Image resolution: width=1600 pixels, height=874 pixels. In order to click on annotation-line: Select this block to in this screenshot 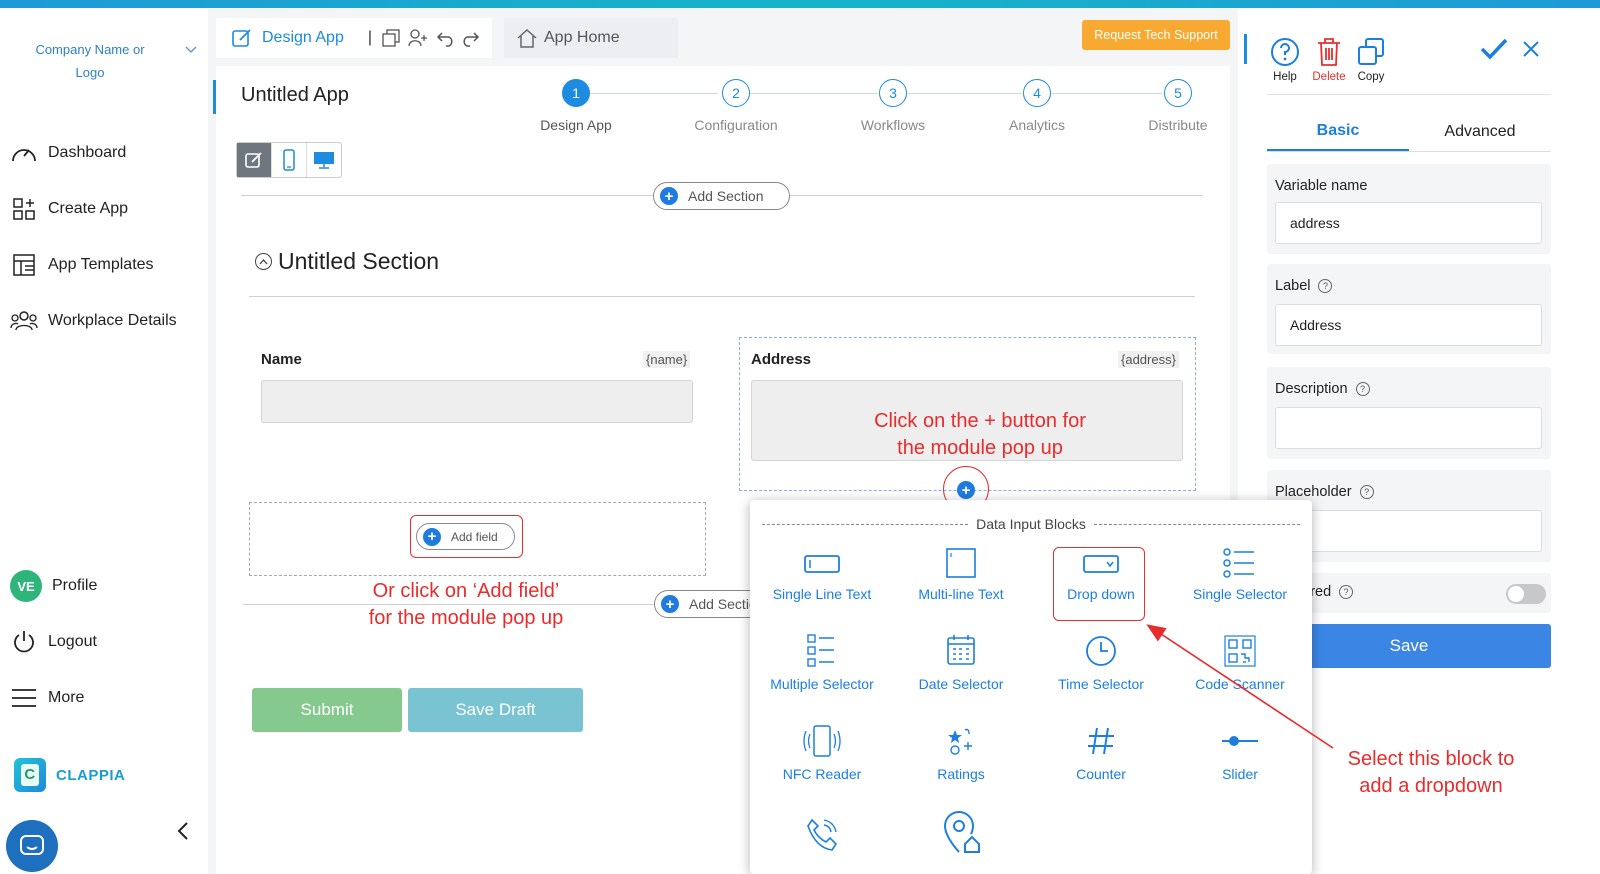, I will do `click(1431, 759)`.